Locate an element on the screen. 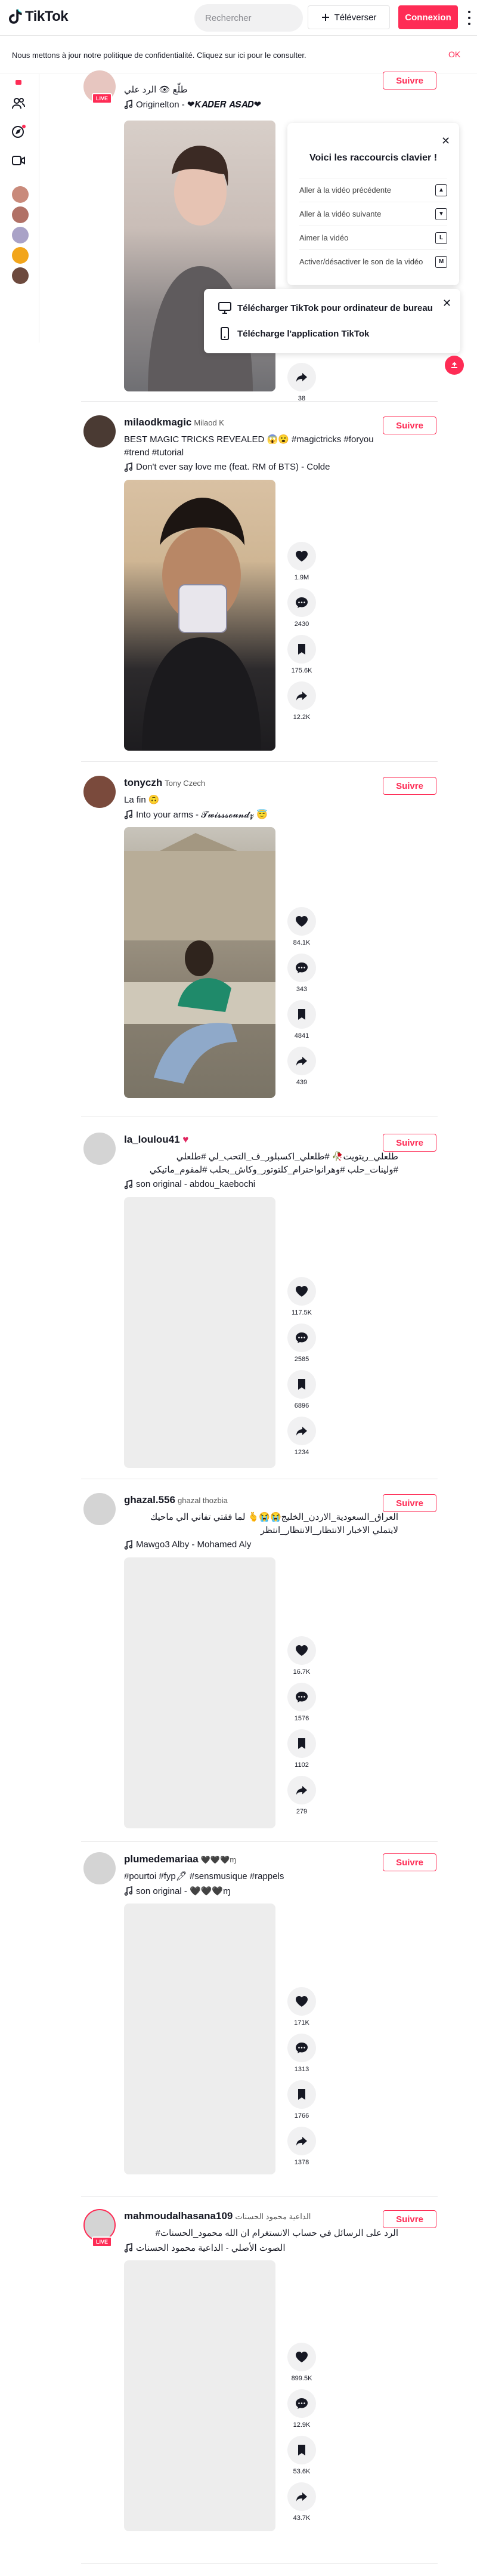 This screenshot has height=2576, width=477. username: milaodkmagic Milaod K is located at coordinates (174, 422).